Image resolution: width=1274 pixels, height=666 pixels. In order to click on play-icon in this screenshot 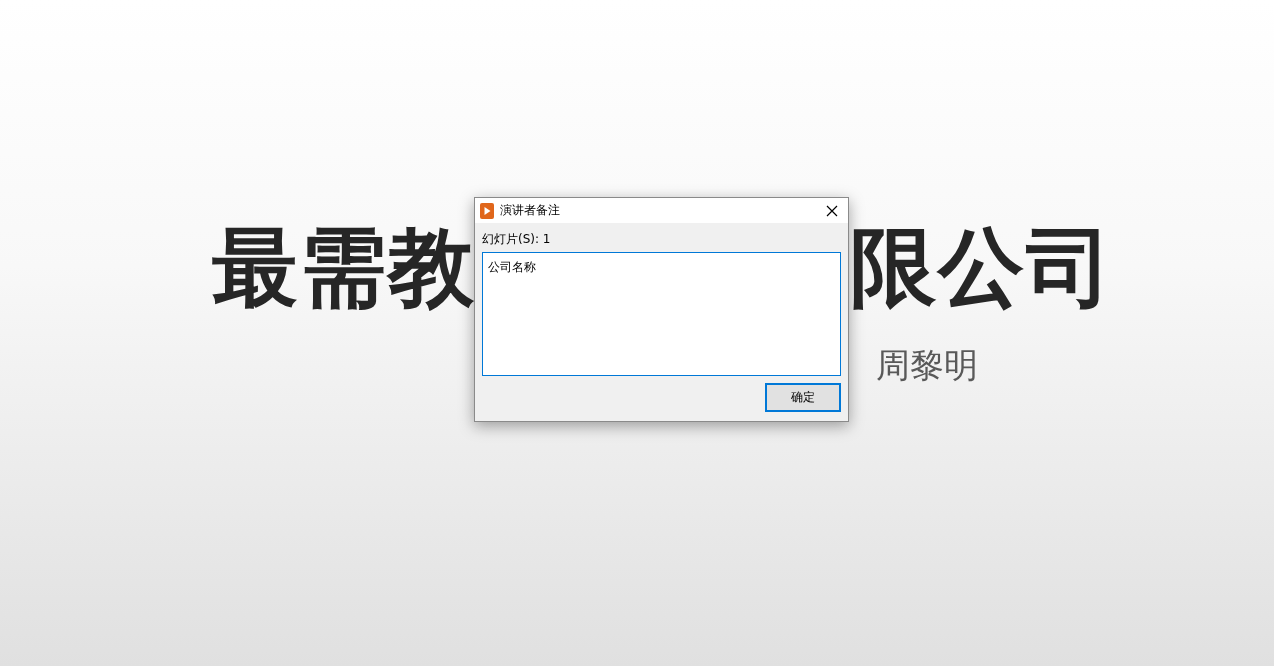, I will do `click(487, 210)`.